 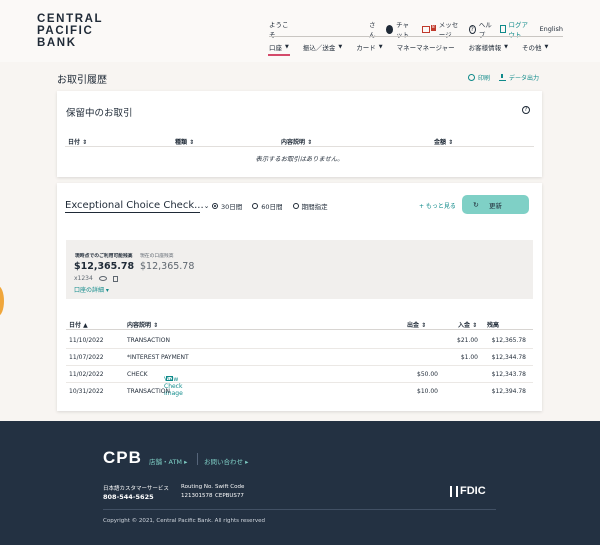 What do you see at coordinates (82, 80) in the screenshot?
I see `page-title: お取引履歴` at bounding box center [82, 80].